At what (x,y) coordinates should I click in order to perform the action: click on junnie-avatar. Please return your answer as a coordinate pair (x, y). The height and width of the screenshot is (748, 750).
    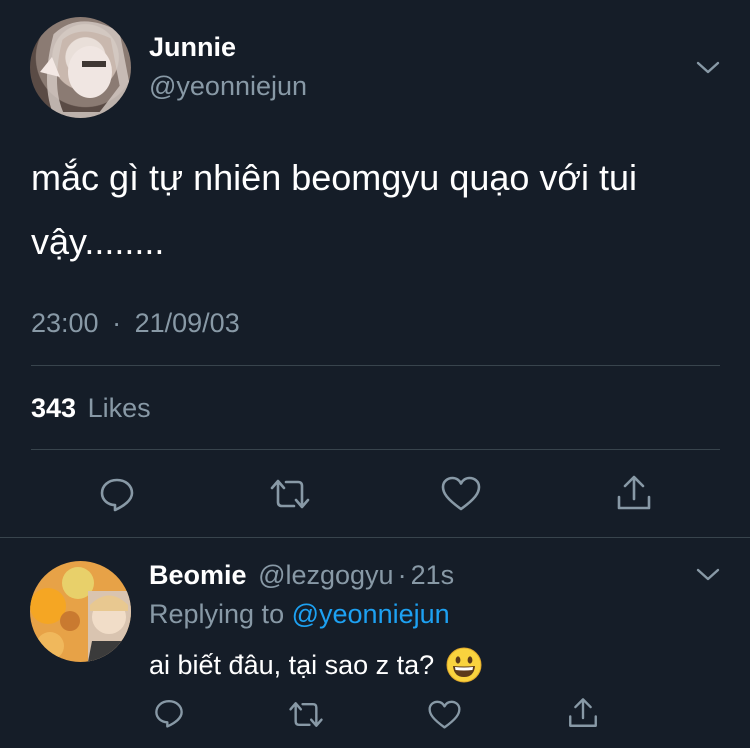
    Looking at the image, I should click on (80, 67).